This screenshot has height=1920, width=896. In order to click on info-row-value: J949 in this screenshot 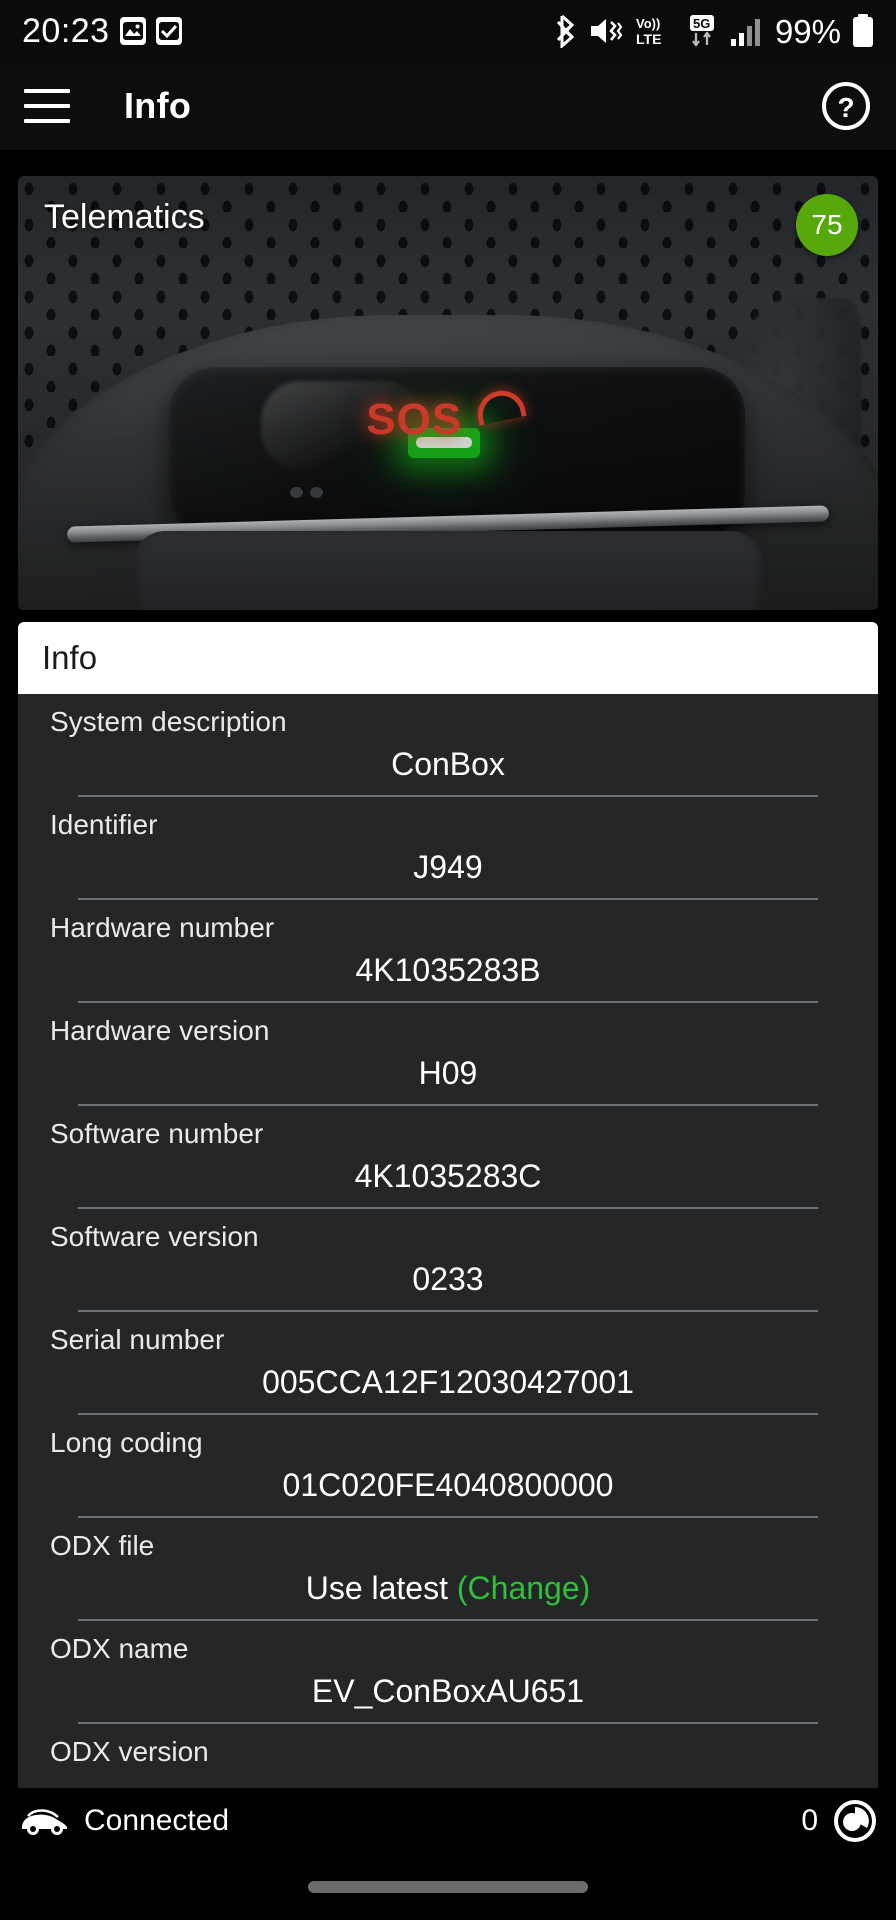, I will do `click(448, 869)`.